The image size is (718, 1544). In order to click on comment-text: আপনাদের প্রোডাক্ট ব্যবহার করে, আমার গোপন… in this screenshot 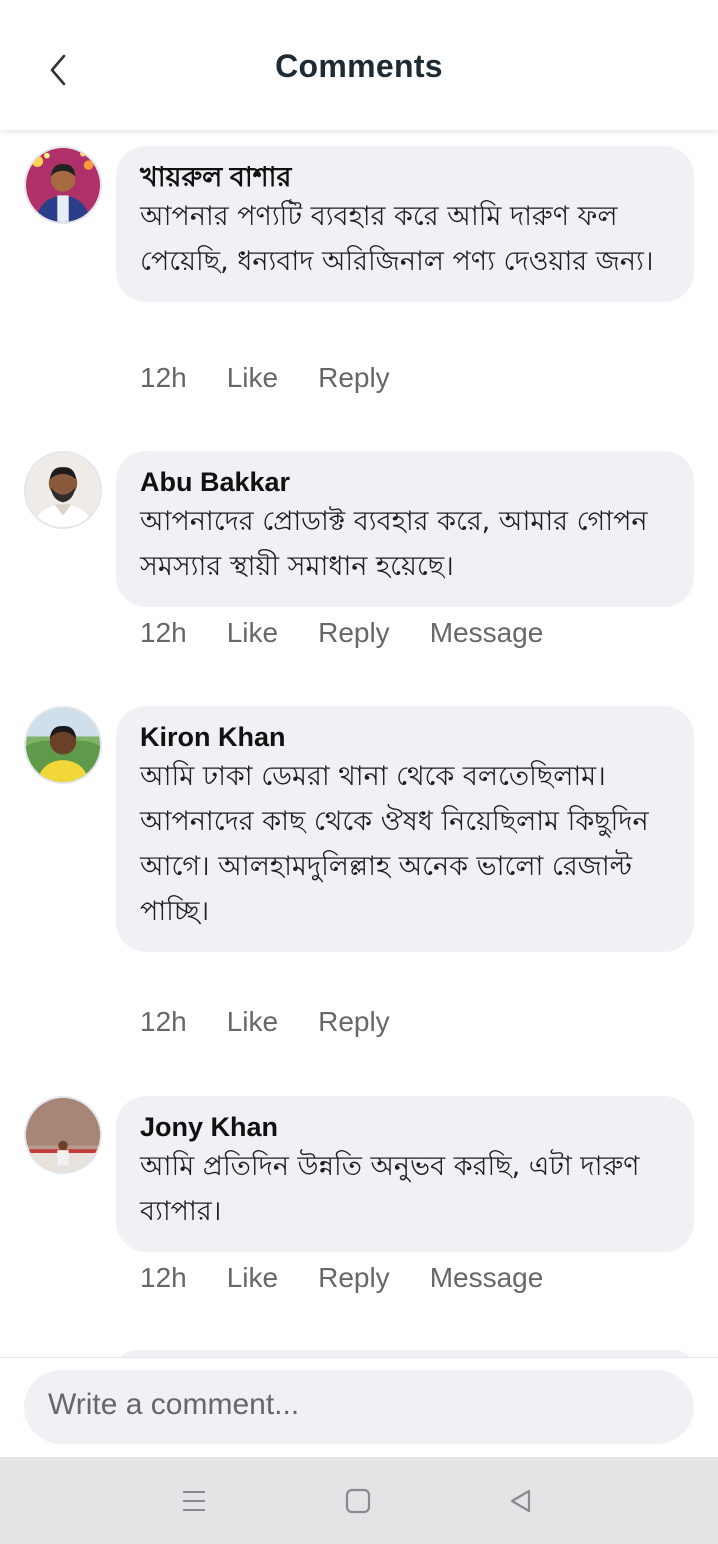, I will do `click(394, 544)`.